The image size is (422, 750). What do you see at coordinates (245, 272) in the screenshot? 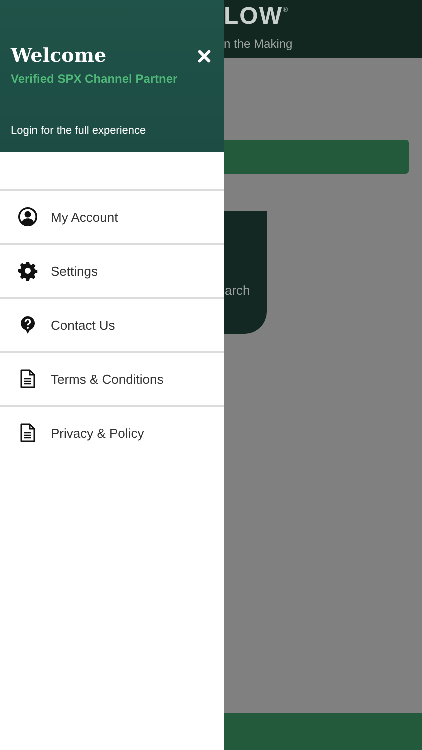
I see `search-card: arch` at bounding box center [245, 272].